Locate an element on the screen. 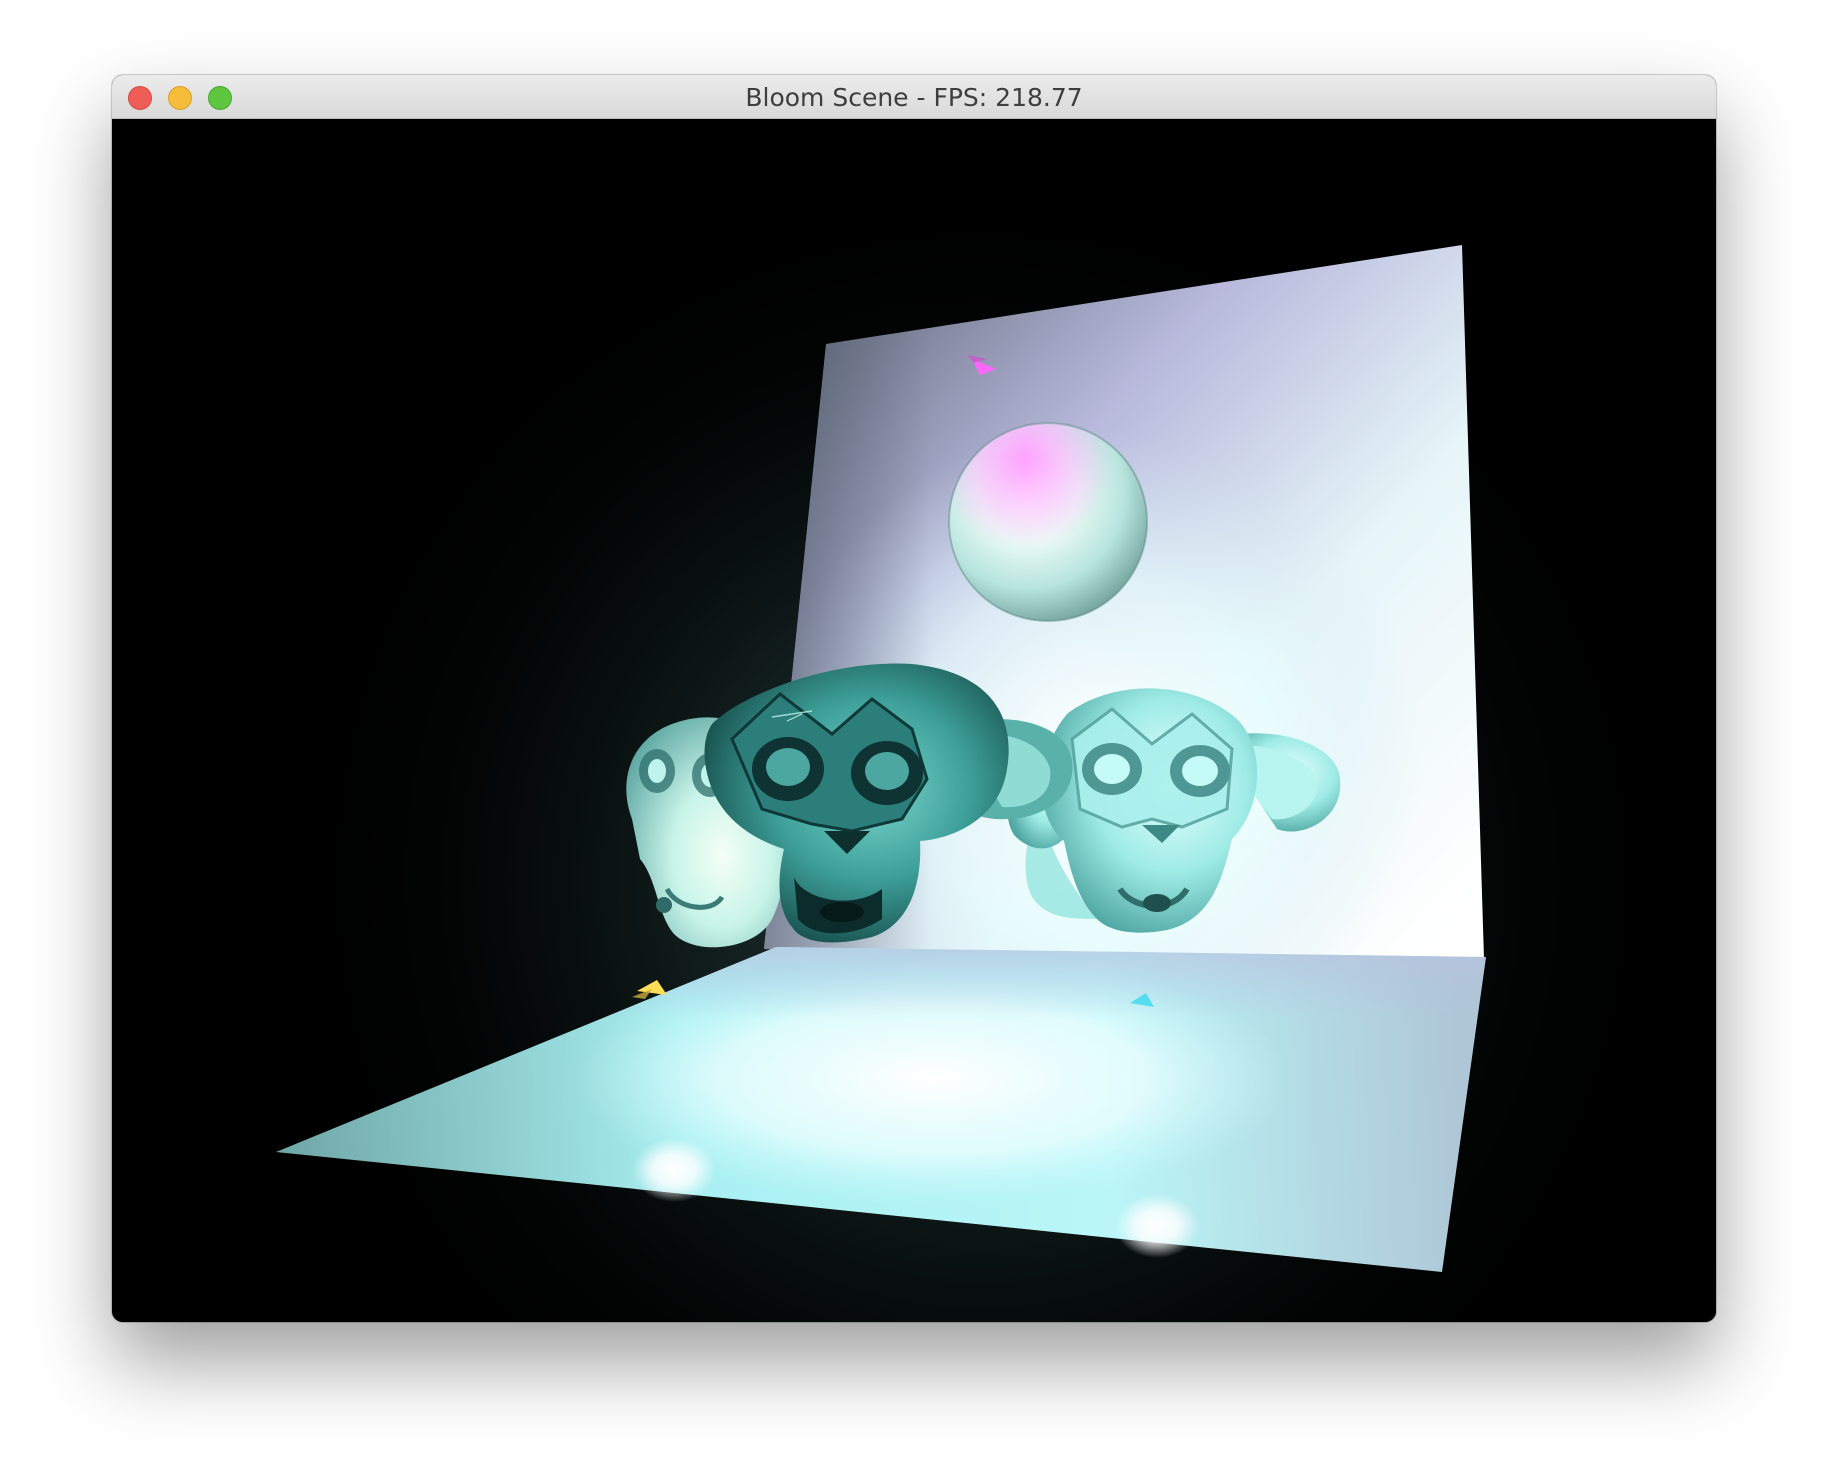  title-bar: Bloom Scene - FPS: 218.77 is located at coordinates (914, 97).